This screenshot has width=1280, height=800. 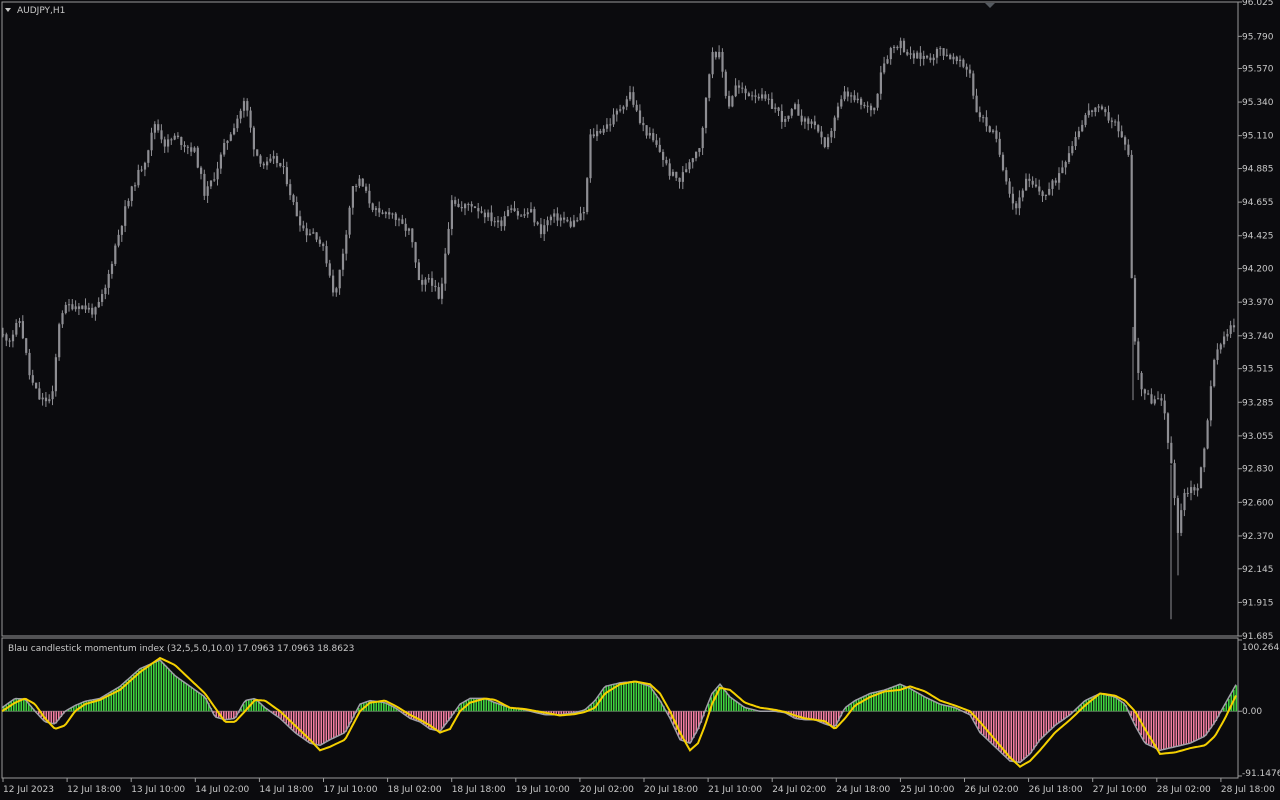 What do you see at coordinates (1258, 537) in the screenshot?
I see `price-tick-label: 92.370` at bounding box center [1258, 537].